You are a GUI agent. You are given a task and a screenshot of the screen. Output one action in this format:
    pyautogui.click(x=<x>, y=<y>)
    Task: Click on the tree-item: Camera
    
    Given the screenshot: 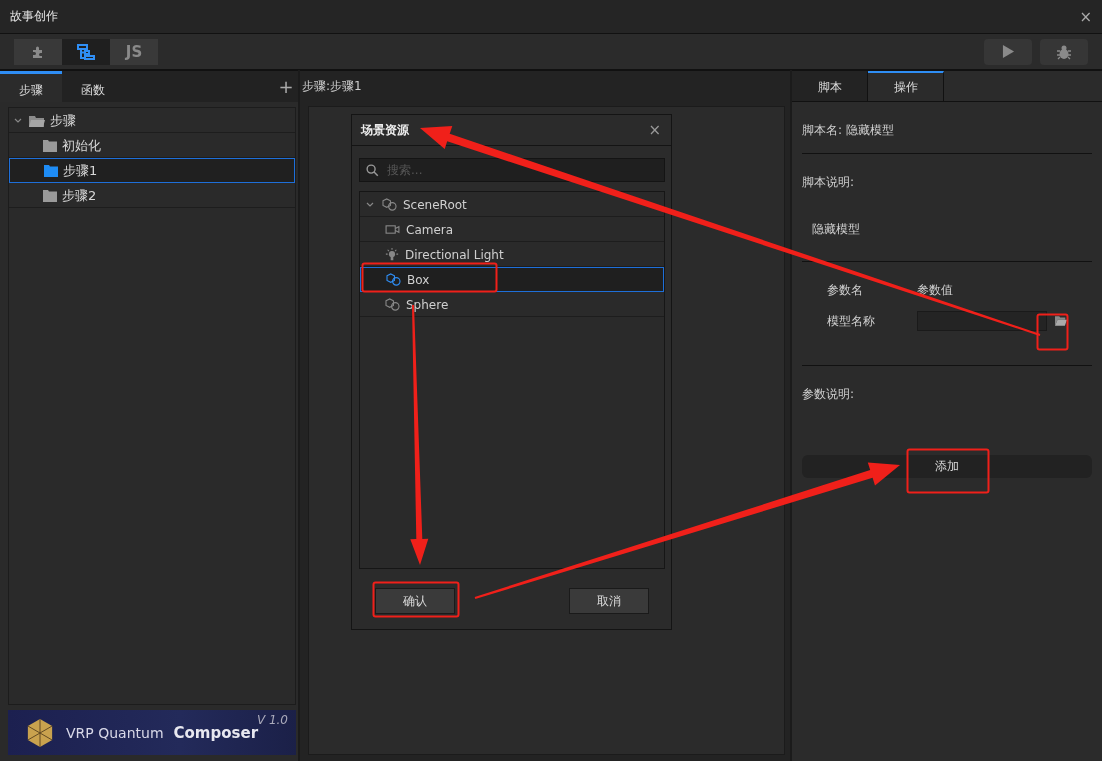 What is the action you would take?
    pyautogui.click(x=512, y=229)
    